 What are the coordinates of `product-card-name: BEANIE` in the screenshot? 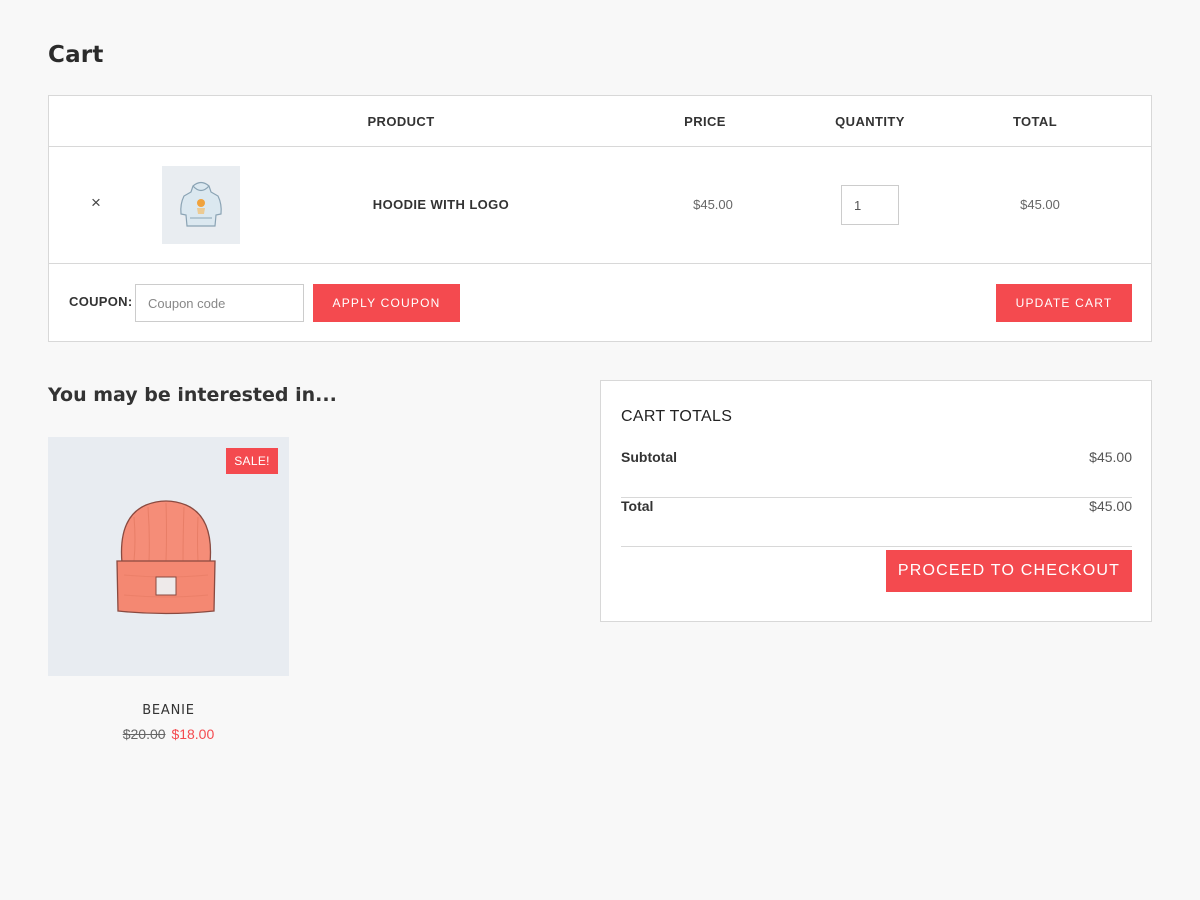 It's located at (168, 710).